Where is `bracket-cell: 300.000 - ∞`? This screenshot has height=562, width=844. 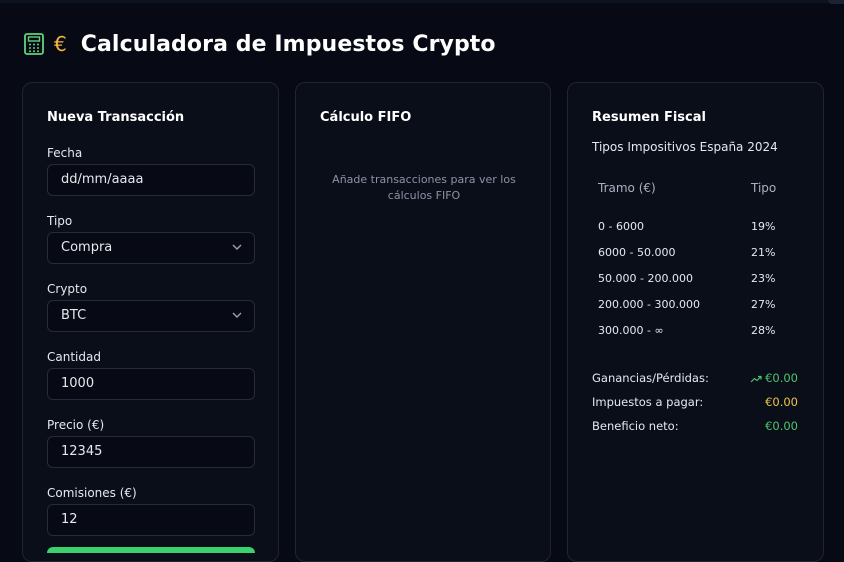
bracket-cell: 300.000 - ∞ is located at coordinates (631, 330).